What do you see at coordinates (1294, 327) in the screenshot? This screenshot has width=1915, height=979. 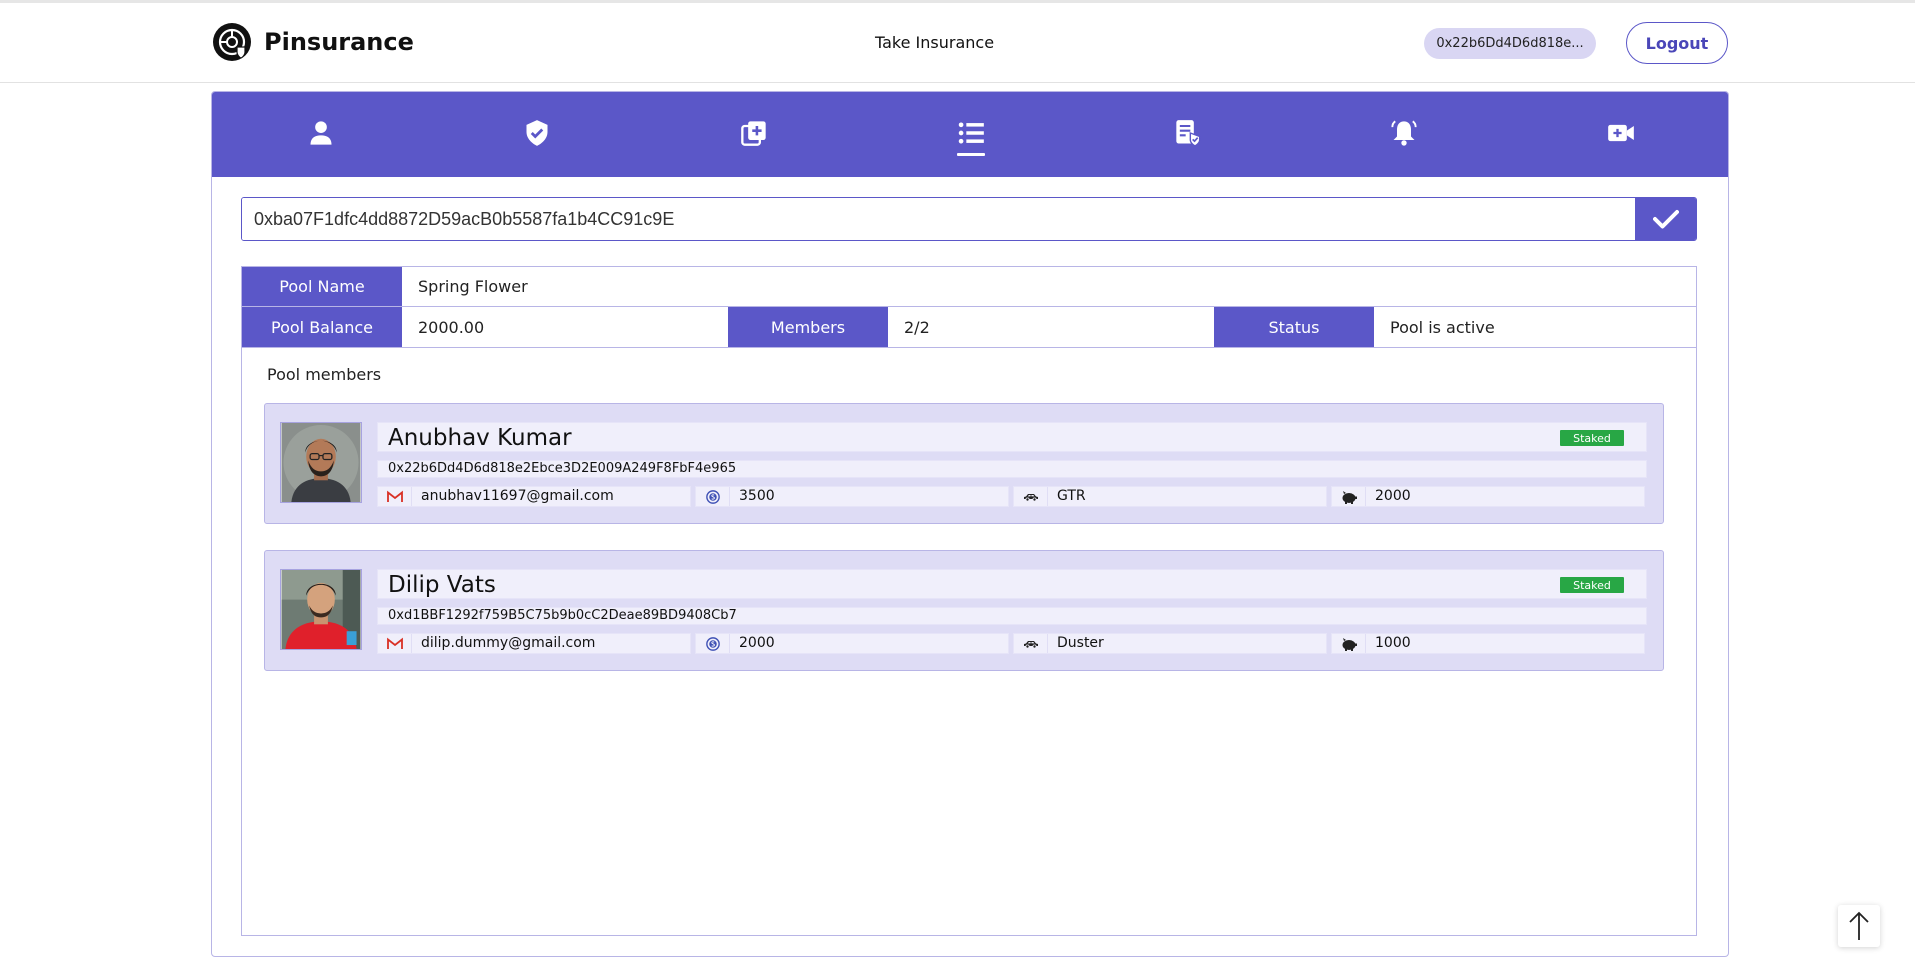 I see `status-label: Status` at bounding box center [1294, 327].